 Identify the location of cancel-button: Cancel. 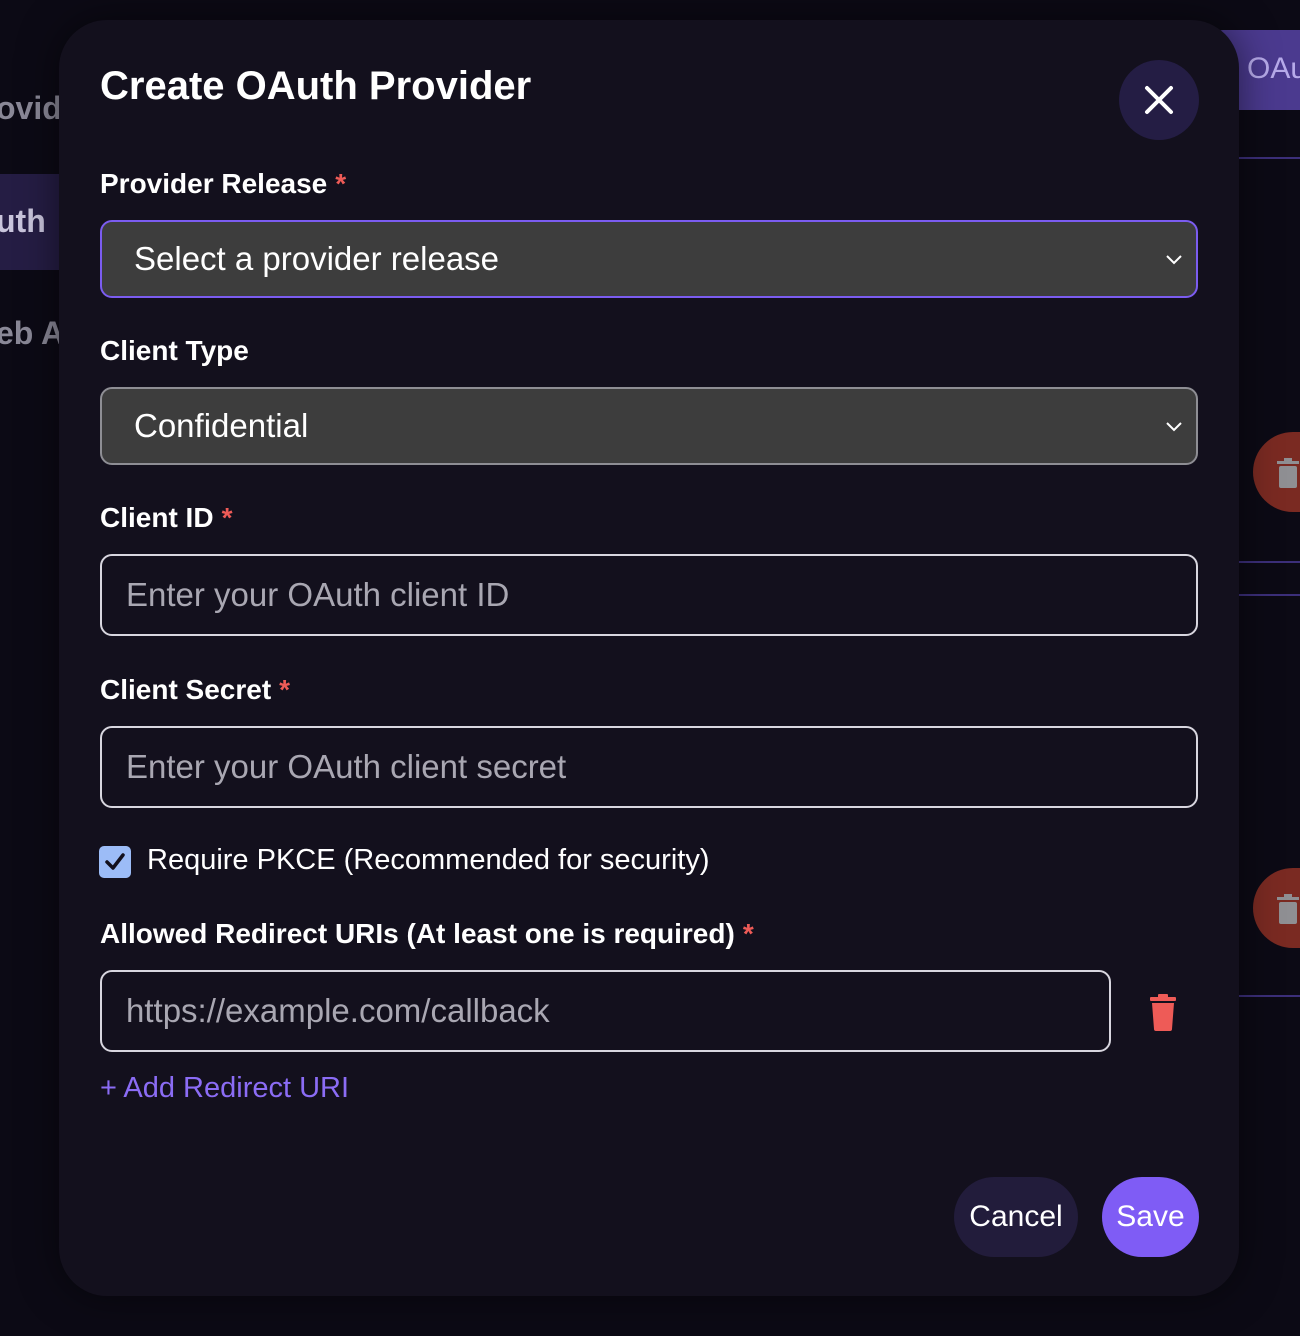
(1016, 1217).